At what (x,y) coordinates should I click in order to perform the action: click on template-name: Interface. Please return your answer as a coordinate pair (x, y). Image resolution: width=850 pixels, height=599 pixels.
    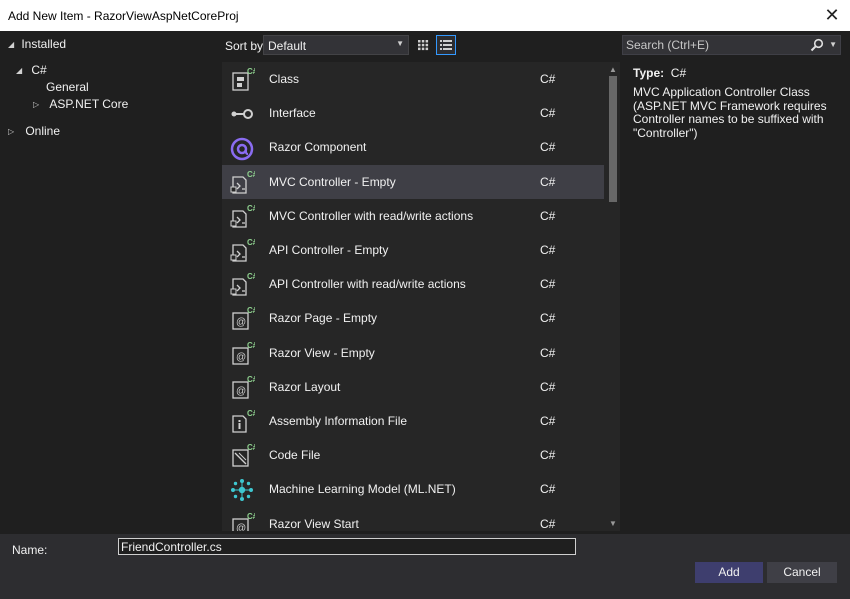
    Looking at the image, I should click on (292, 113).